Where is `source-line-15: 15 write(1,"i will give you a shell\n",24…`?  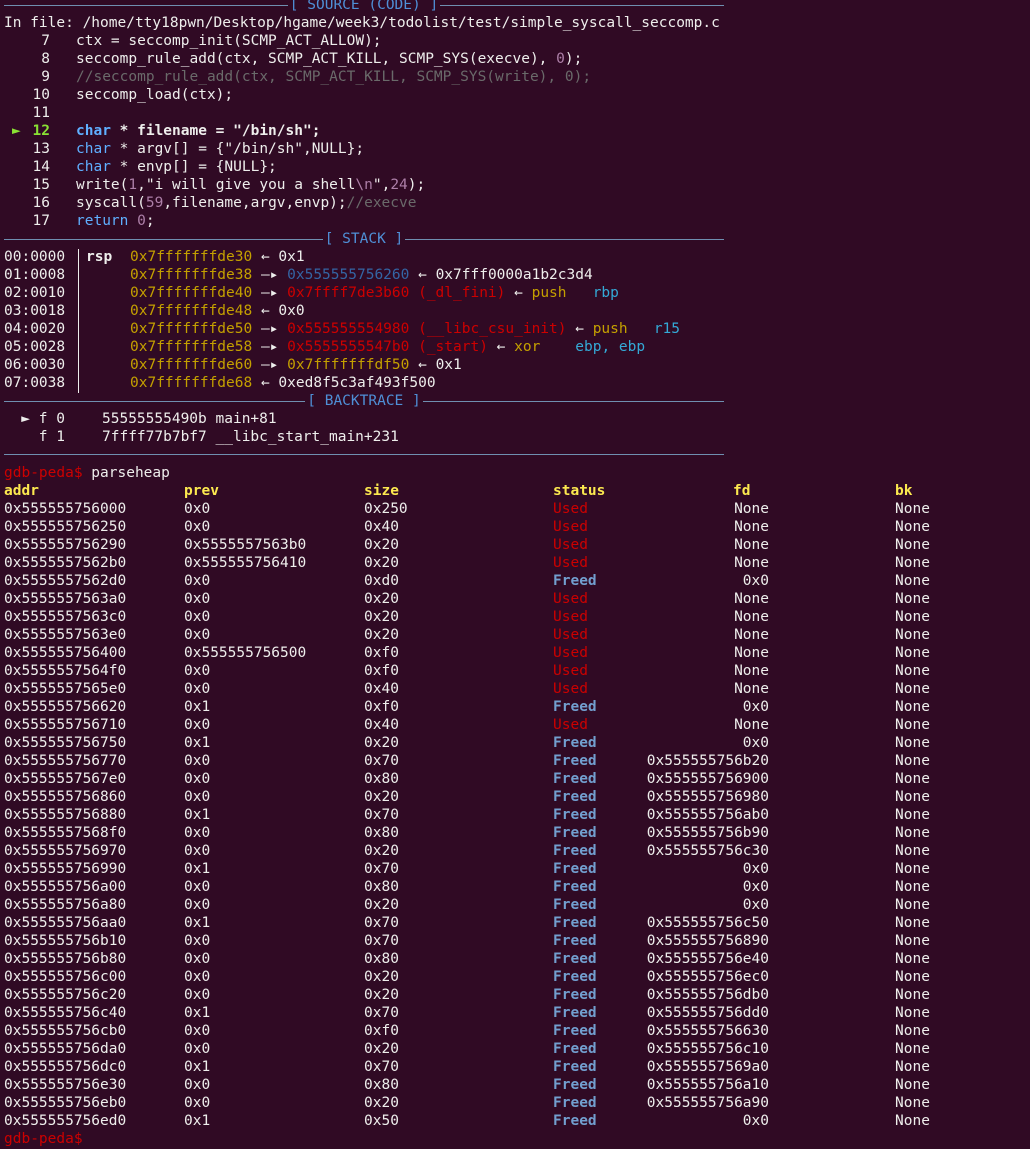
source-line-15: 15 write(1,"i will give you a shell\n",24… is located at coordinates (215, 185).